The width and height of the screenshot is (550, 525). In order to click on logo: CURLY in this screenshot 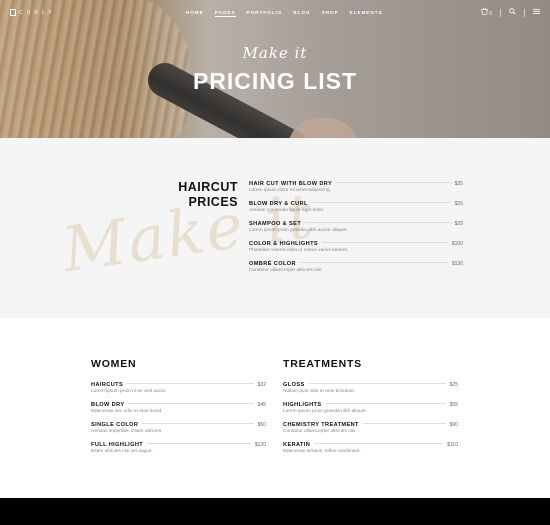, I will do `click(33, 12)`.